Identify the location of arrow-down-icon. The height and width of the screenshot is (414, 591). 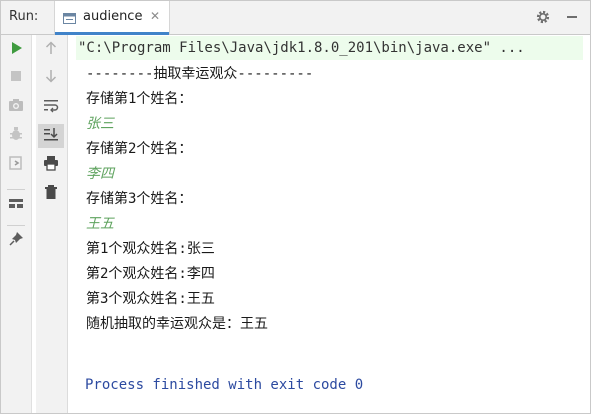
(51, 78).